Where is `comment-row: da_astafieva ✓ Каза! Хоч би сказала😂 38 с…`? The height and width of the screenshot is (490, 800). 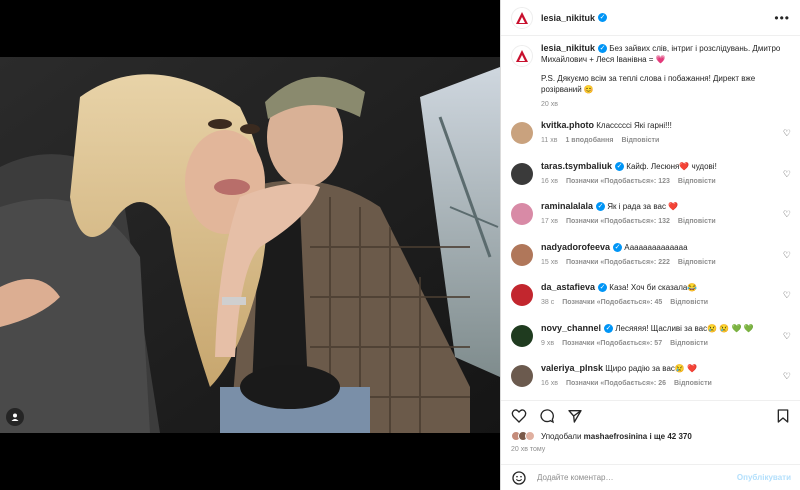 comment-row: da_astafieva ✓ Каза! Хоч би сказала😂 38 с… is located at coordinates (651, 302).